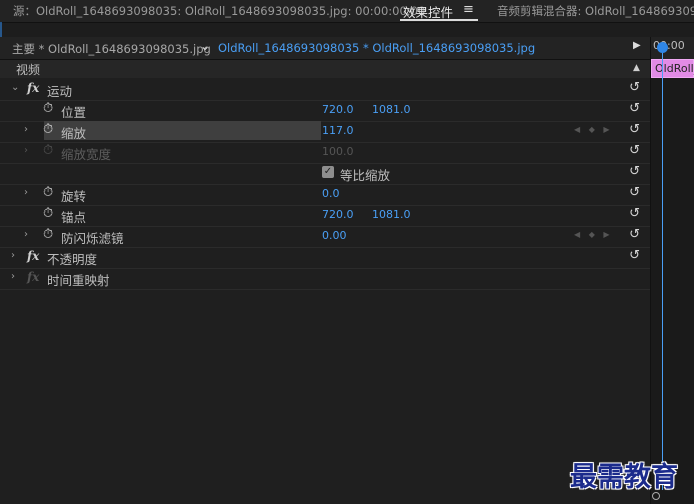 Image resolution: width=694 pixels, height=504 pixels. Describe the element at coordinates (662, 269) in the screenshot. I see `playhead-line` at that location.